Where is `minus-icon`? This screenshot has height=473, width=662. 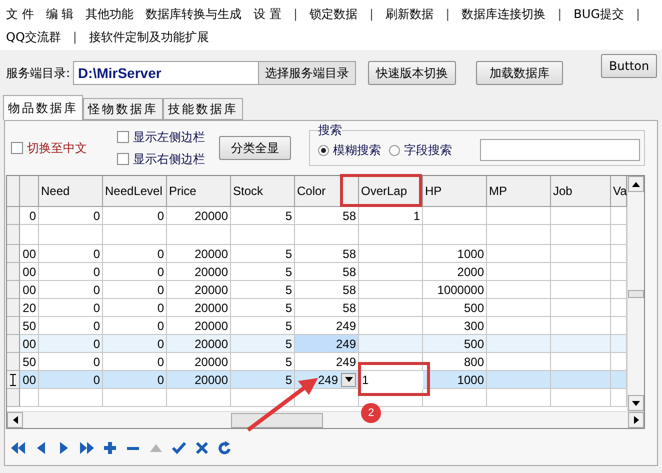
minus-icon is located at coordinates (133, 448).